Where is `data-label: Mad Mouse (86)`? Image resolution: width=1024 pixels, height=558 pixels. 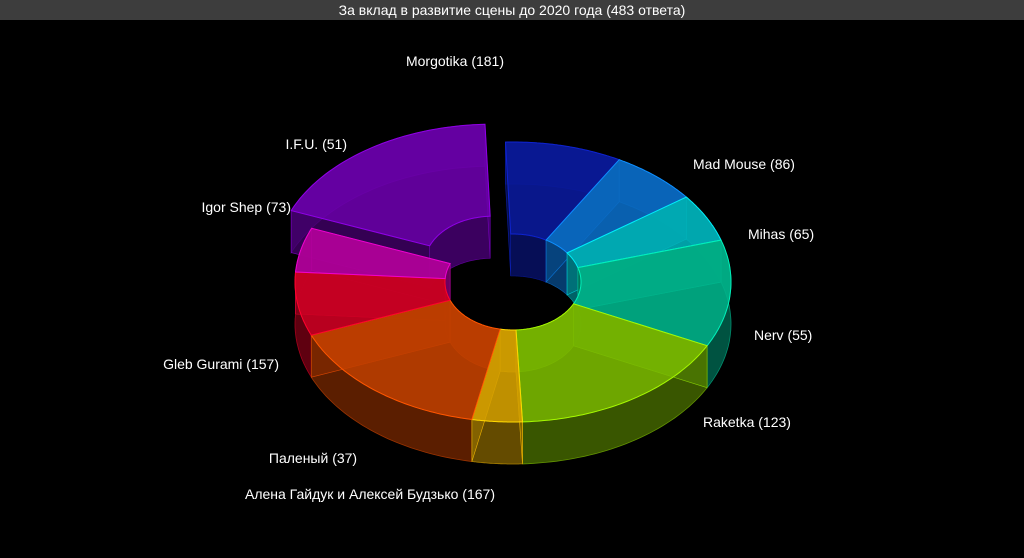 data-label: Mad Mouse (86) is located at coordinates (744, 164).